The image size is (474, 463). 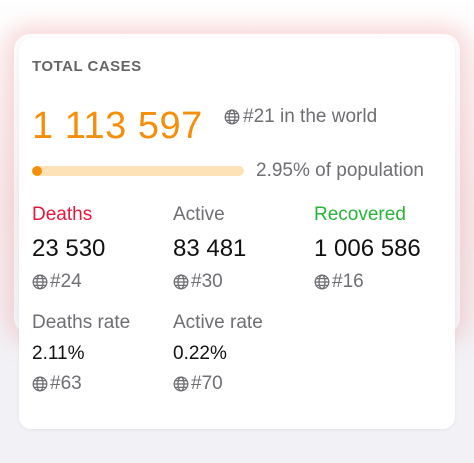 What do you see at coordinates (340, 170) in the screenshot?
I see `population-percent-text: 2.95% of population` at bounding box center [340, 170].